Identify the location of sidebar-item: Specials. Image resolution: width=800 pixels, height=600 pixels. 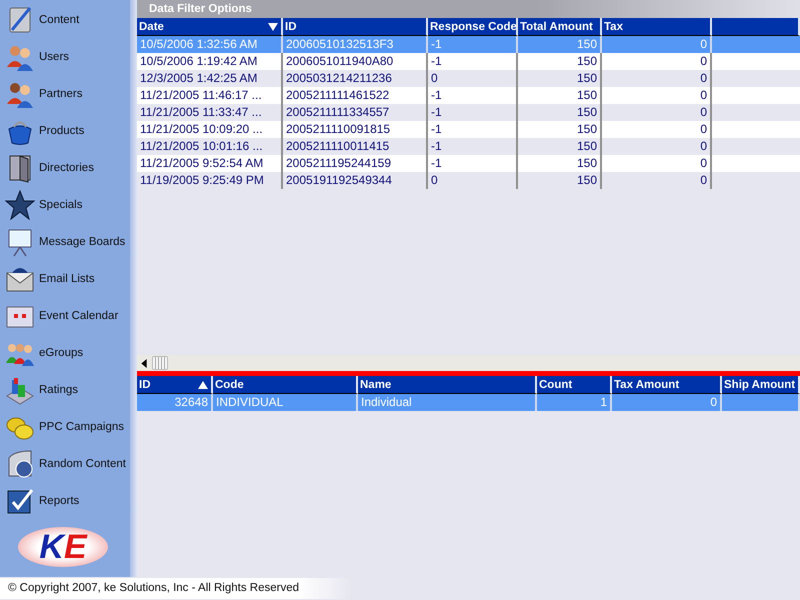
(65, 204).